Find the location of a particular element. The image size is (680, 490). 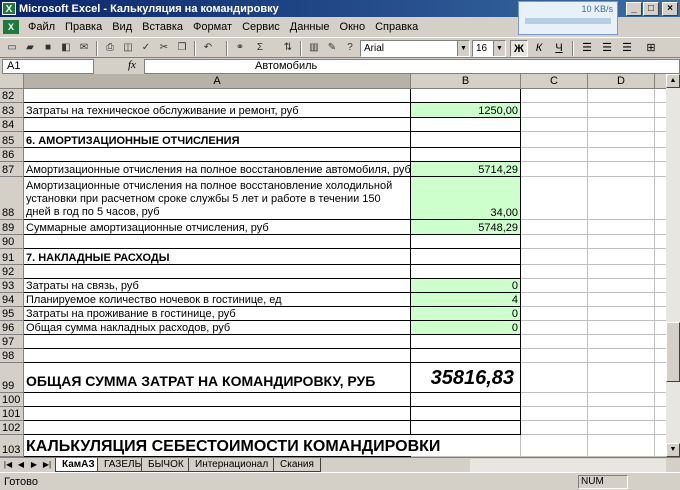

cell-e93 is located at coordinates (660, 286).